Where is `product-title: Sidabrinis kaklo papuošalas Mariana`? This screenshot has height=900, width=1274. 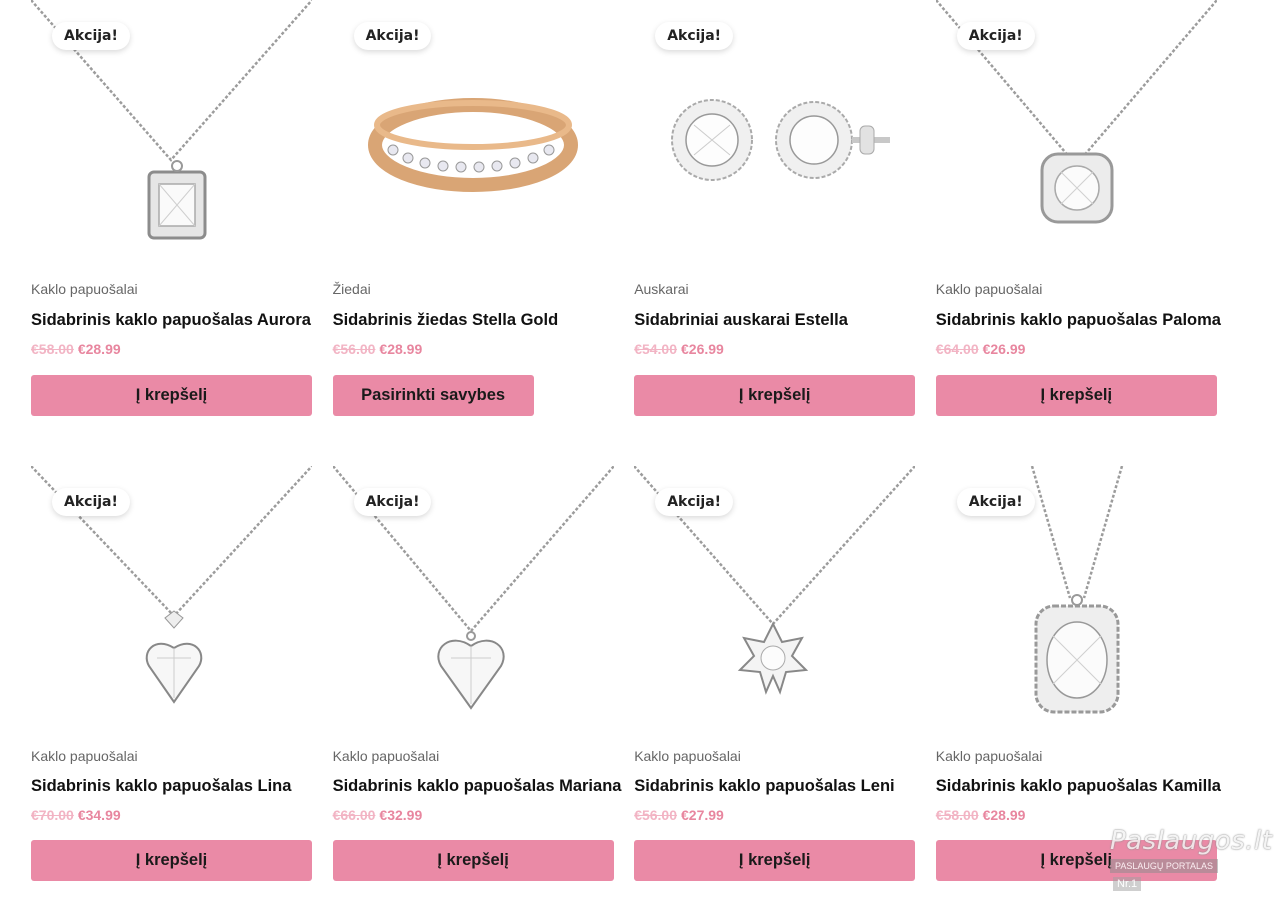 product-title: Sidabrinis kaklo papuošalas Mariana is located at coordinates (477, 786).